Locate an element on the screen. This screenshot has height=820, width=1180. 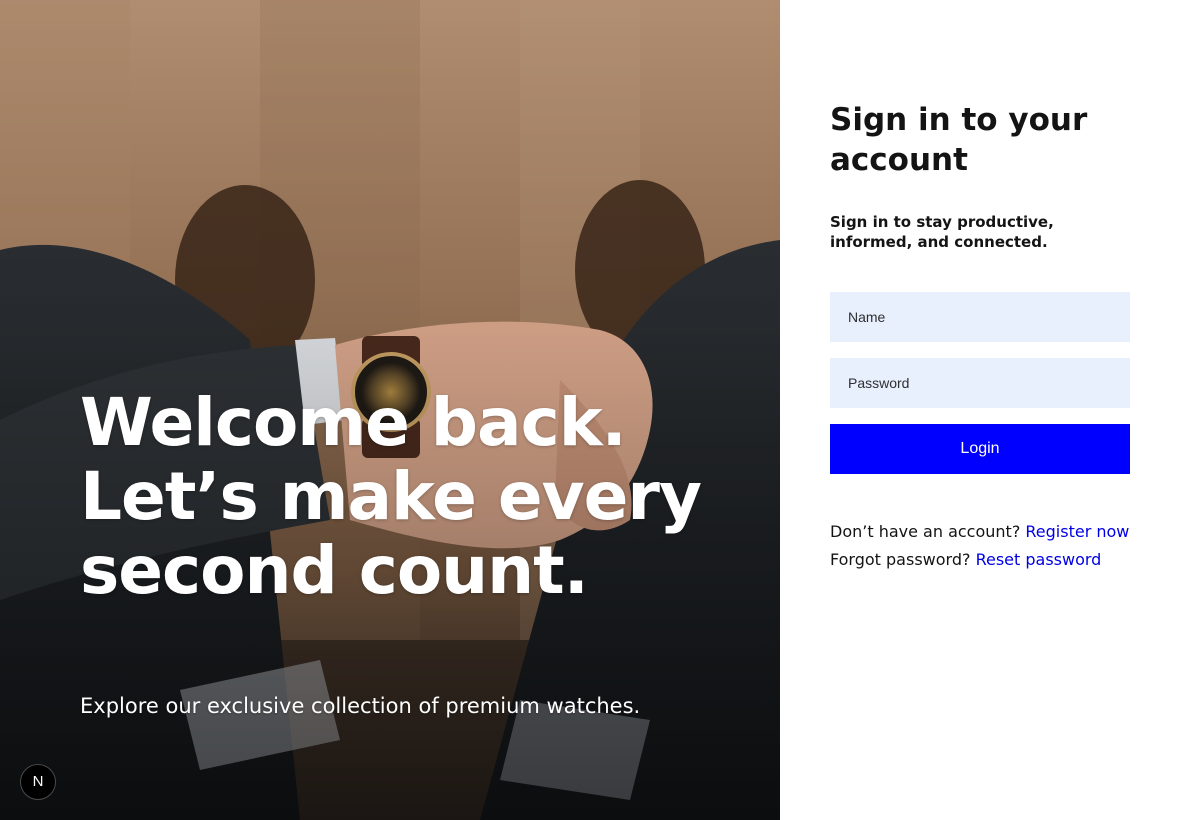
nextjs-dev-indicator-button: N is located at coordinates (38, 782).